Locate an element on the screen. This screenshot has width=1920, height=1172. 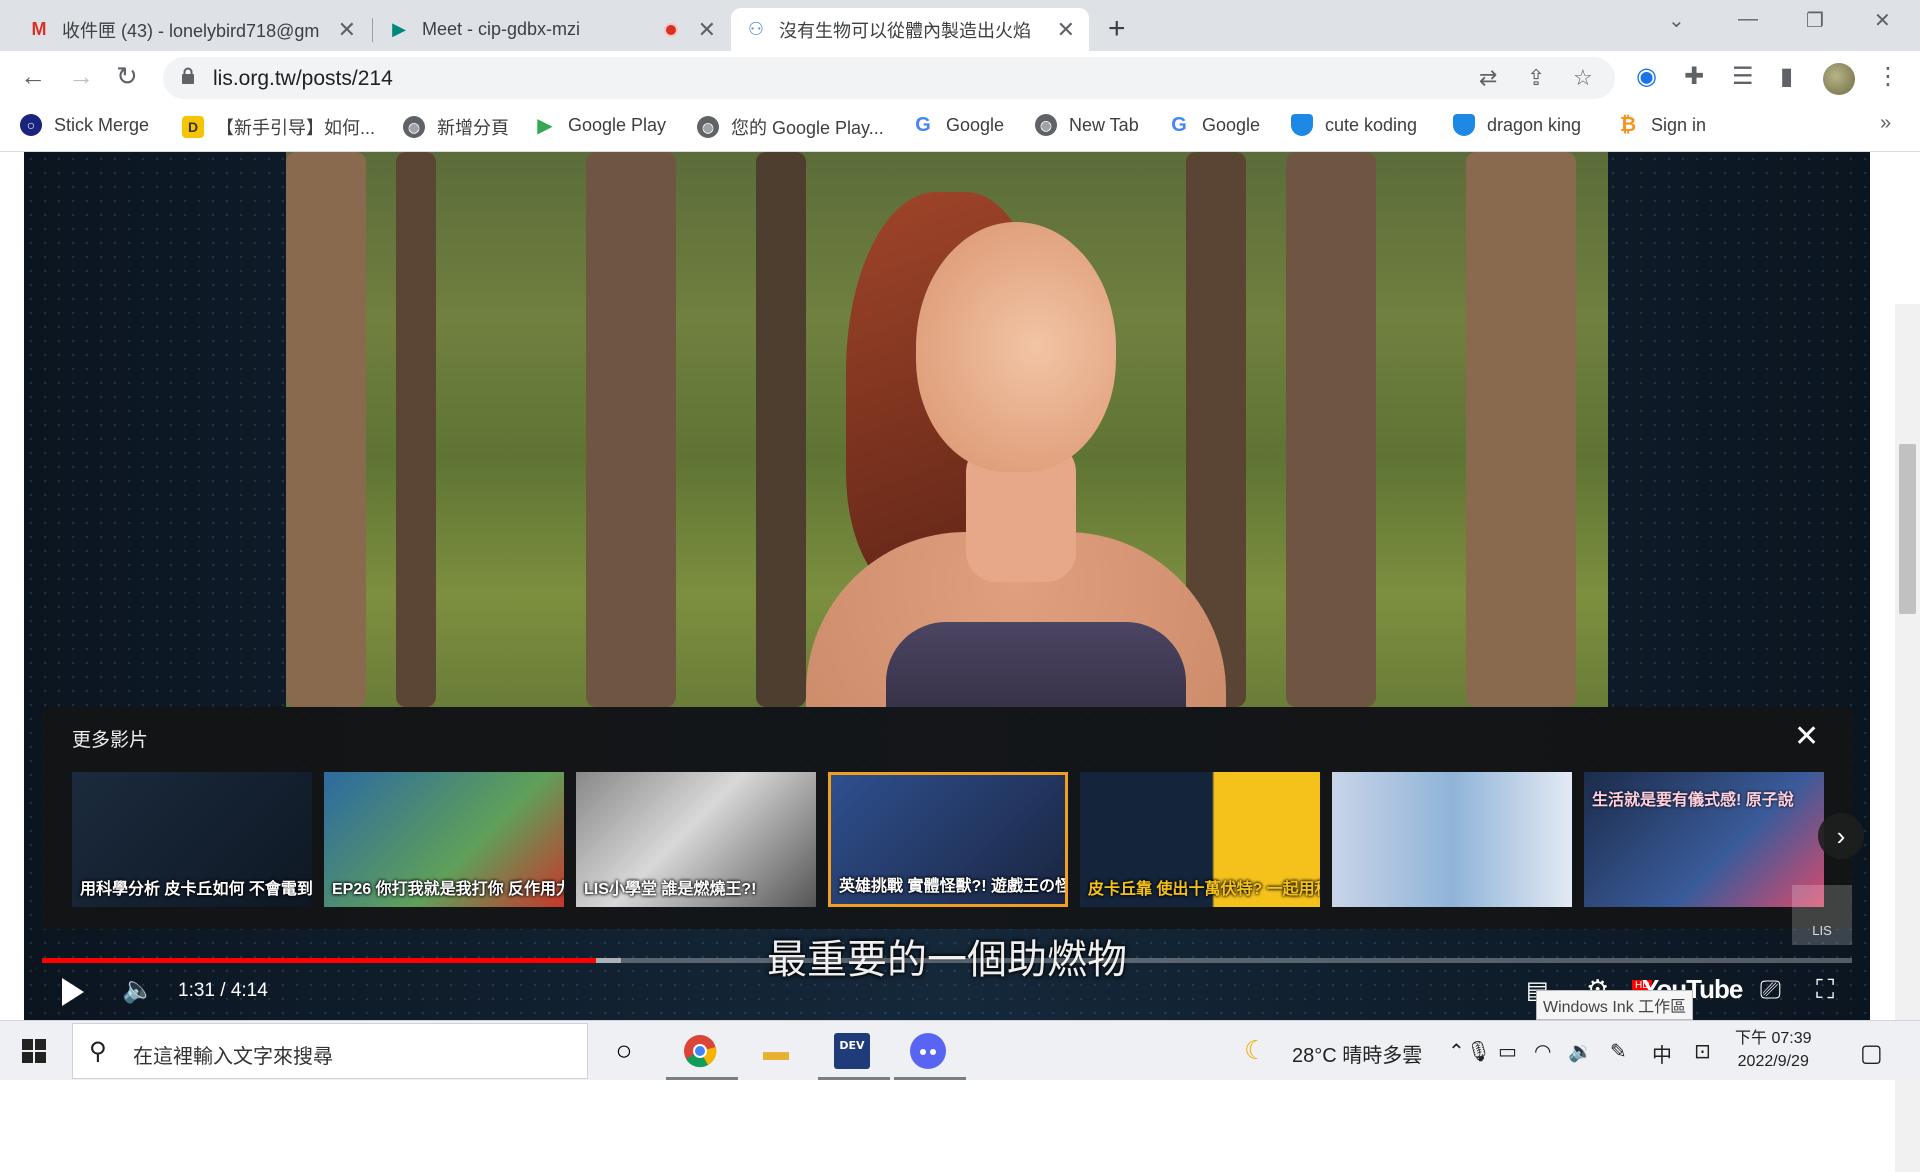
time-display: 1:31 / 4:14 is located at coordinates (223, 990).